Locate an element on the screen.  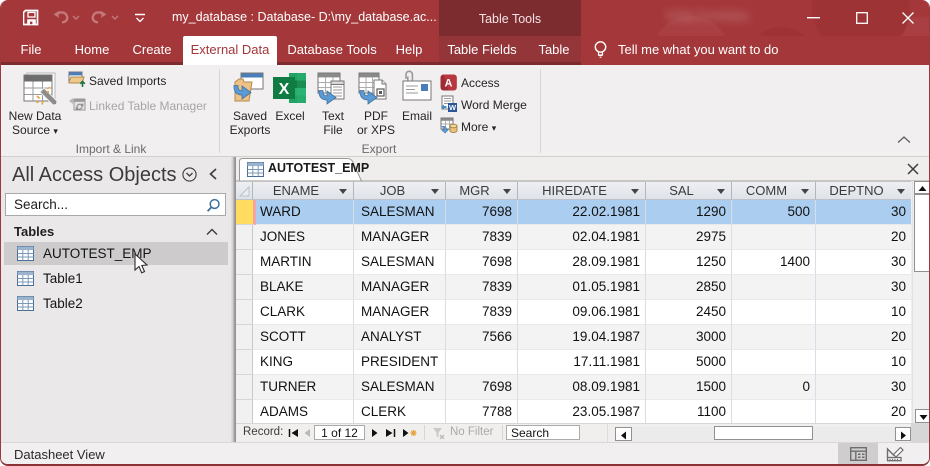
svg-text: W is located at coordinates (453, 107).